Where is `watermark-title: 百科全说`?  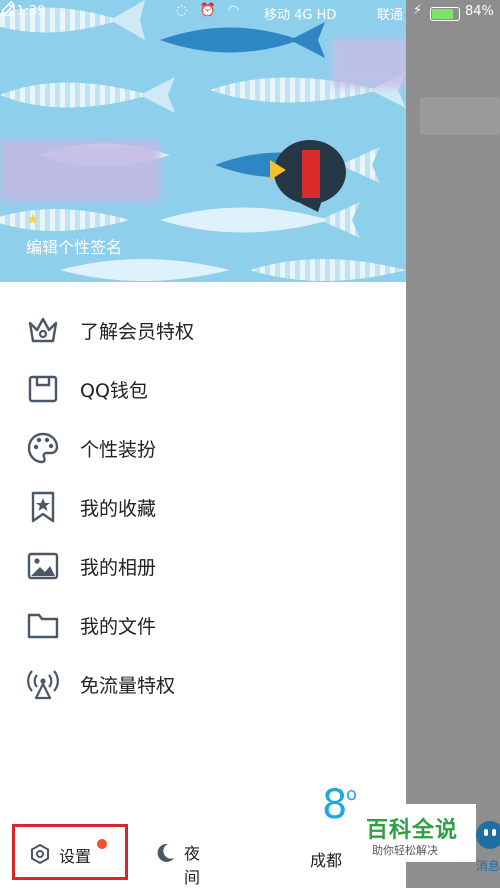
watermark-title: 百科全说 is located at coordinates (412, 830).